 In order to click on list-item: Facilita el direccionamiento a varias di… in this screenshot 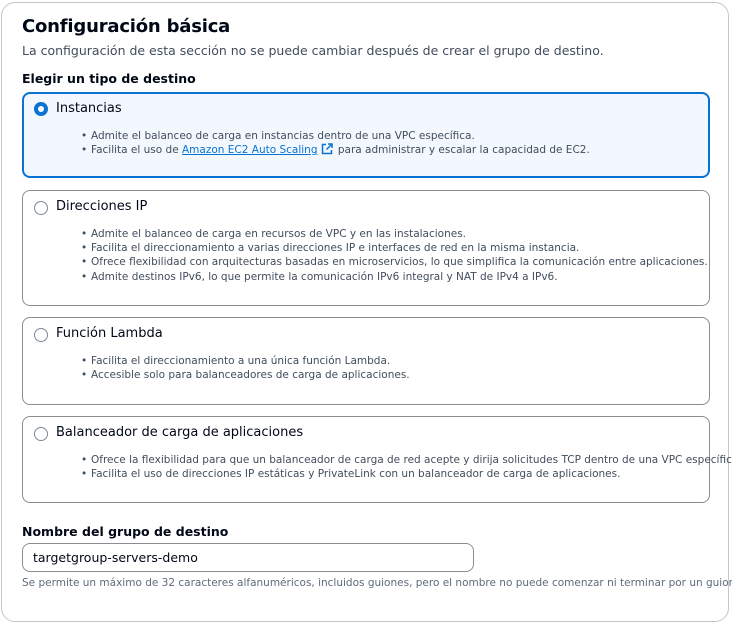, I will do `click(394, 248)`.